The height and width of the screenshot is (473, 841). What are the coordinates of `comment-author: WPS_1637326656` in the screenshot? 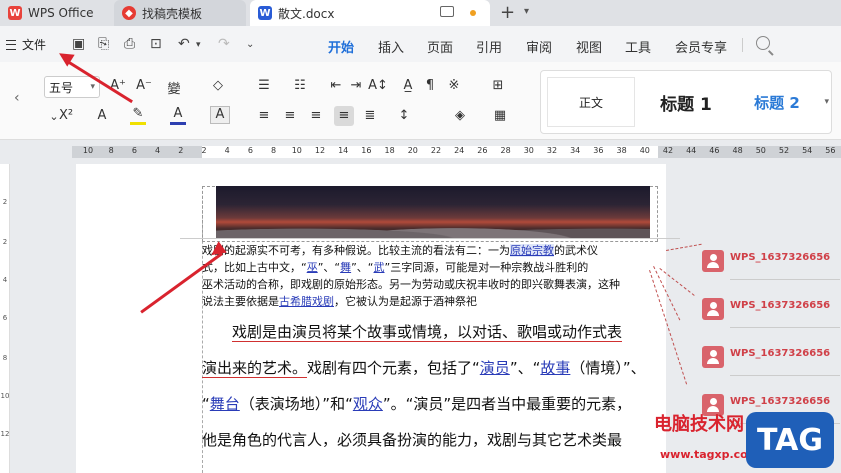 It's located at (780, 353).